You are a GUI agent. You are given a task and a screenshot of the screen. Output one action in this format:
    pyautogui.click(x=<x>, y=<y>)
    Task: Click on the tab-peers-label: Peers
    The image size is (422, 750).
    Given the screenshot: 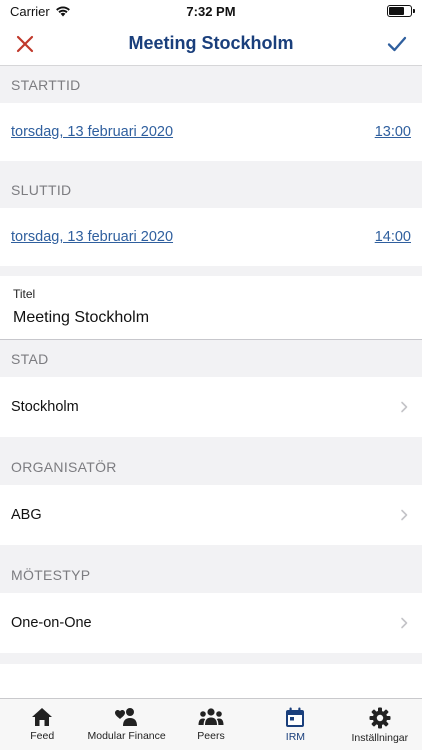 What is the action you would take?
    pyautogui.click(x=211, y=736)
    